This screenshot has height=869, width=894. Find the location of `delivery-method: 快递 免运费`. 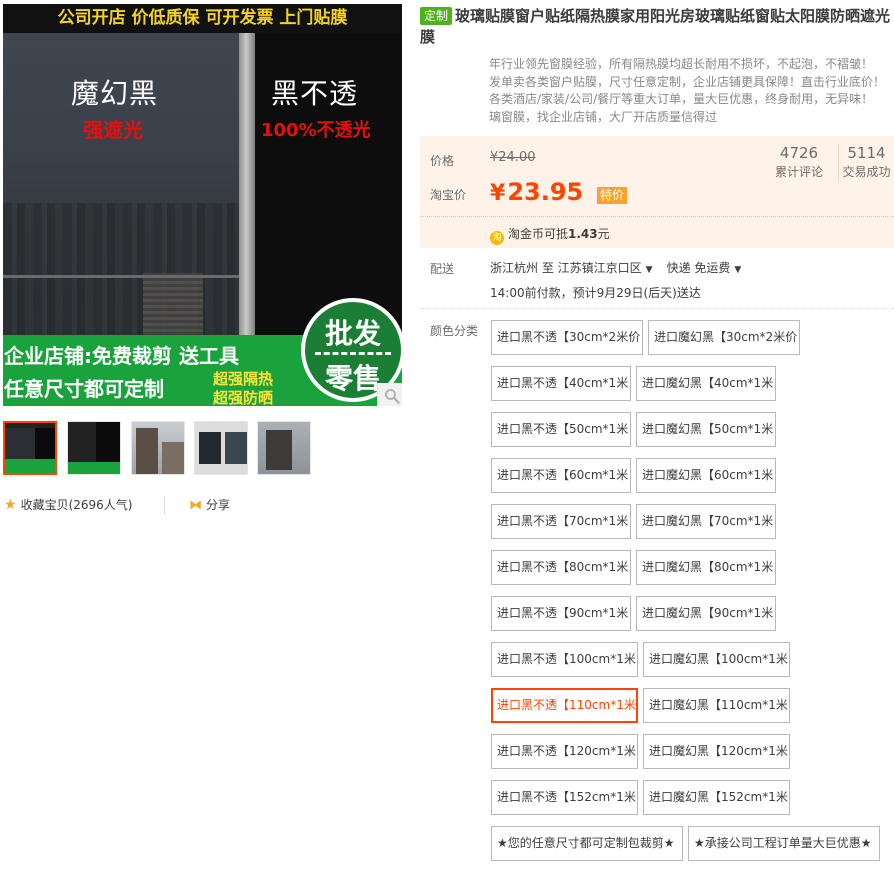

delivery-method: 快递 免运费 is located at coordinates (698, 268).